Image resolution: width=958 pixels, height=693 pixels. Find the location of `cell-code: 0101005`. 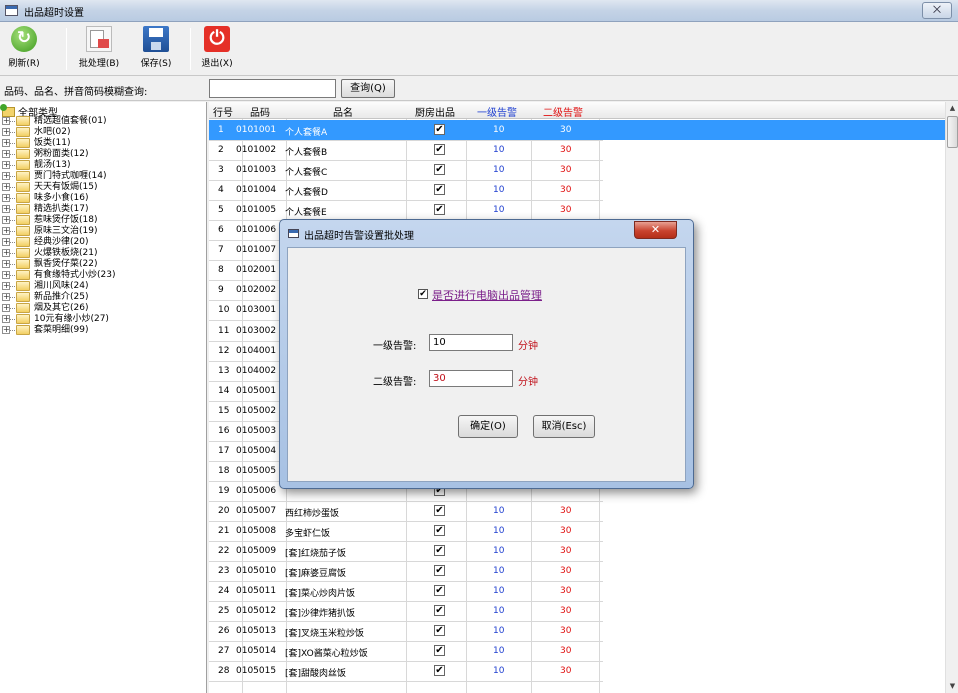

cell-code: 0101005 is located at coordinates (256, 210).